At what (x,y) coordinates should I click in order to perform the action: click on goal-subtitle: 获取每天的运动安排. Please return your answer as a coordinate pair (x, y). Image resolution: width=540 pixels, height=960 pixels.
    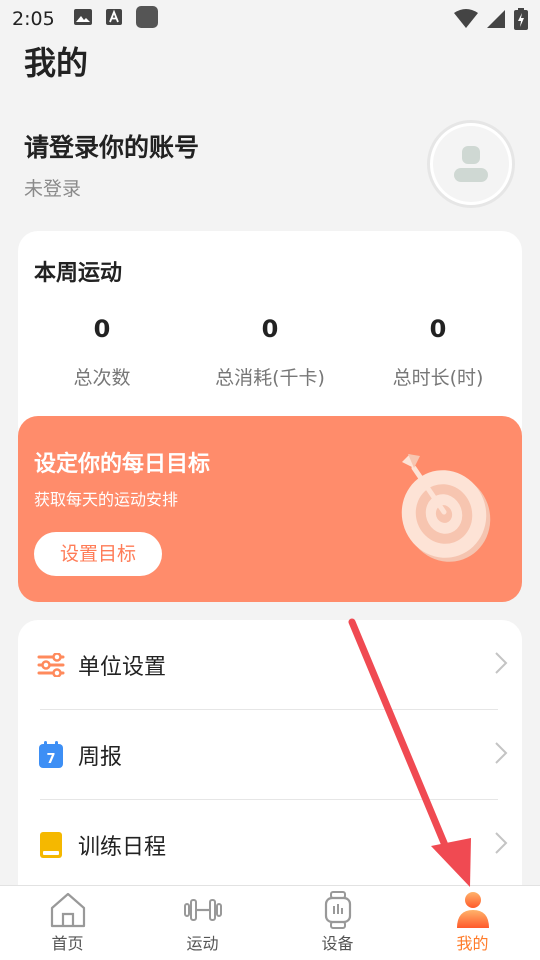
    Looking at the image, I should click on (106, 499).